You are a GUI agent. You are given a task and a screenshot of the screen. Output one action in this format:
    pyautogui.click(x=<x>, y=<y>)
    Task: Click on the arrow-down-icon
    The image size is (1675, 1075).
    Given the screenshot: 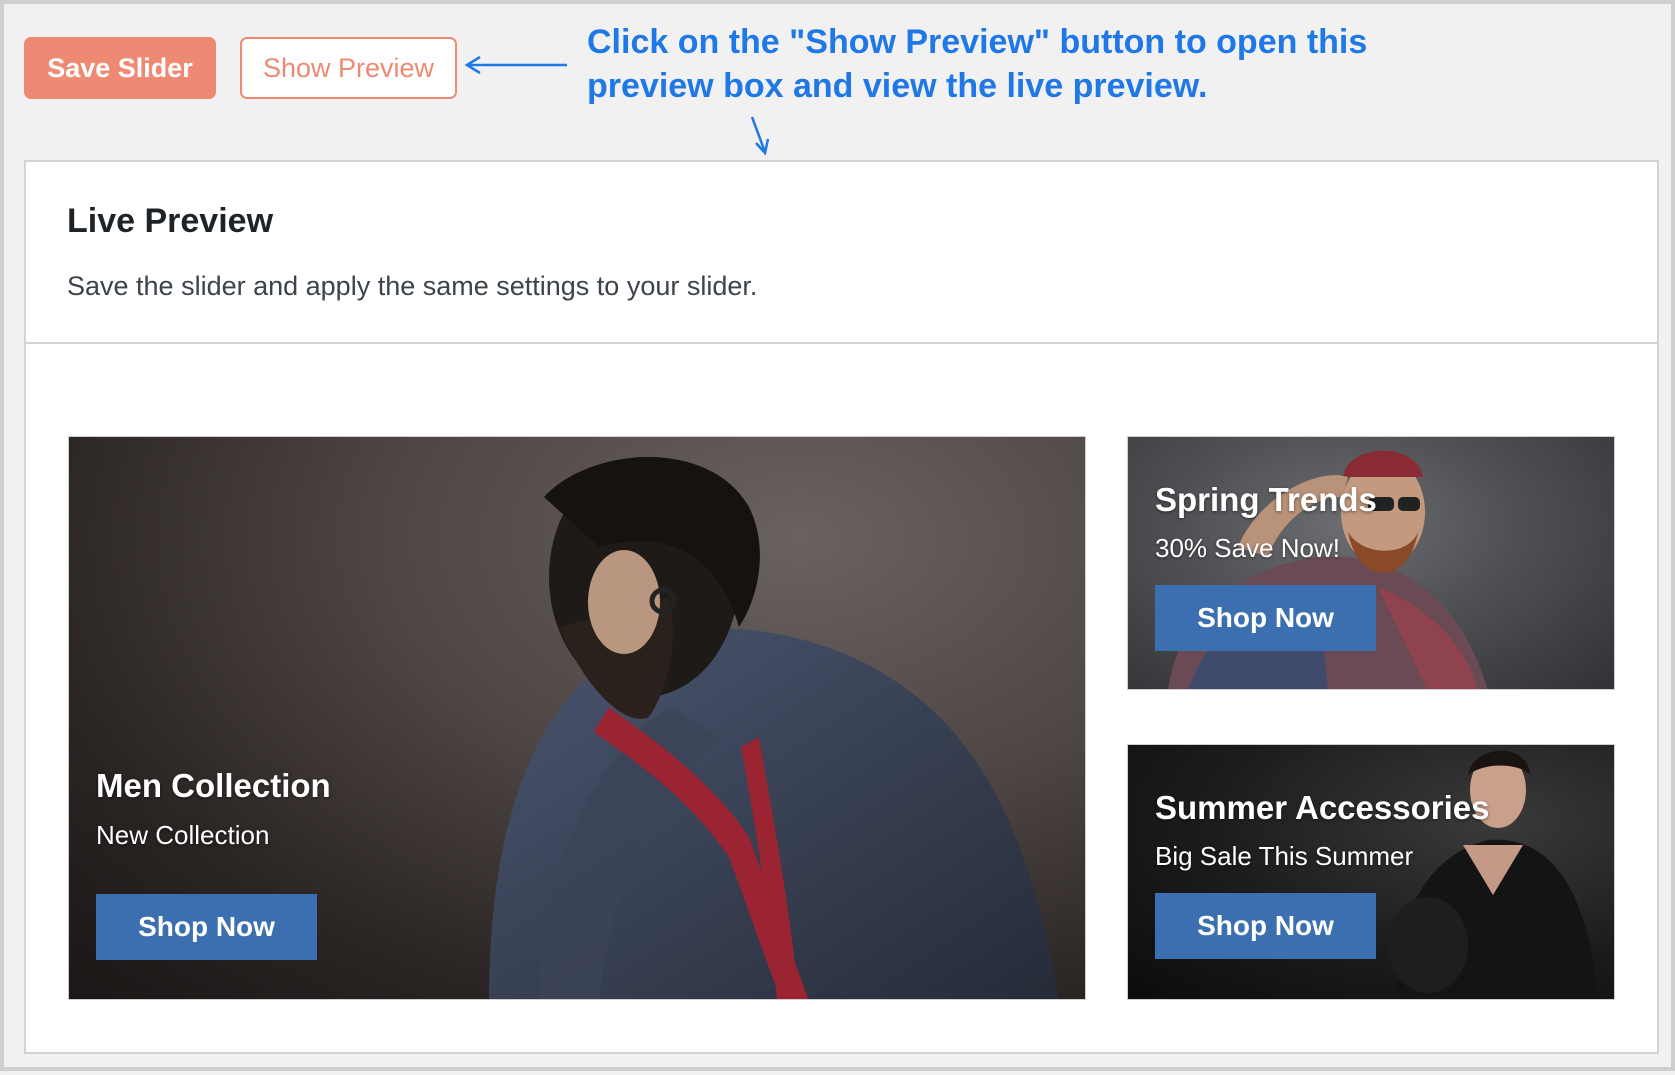 What is the action you would take?
    pyautogui.click(x=760, y=136)
    